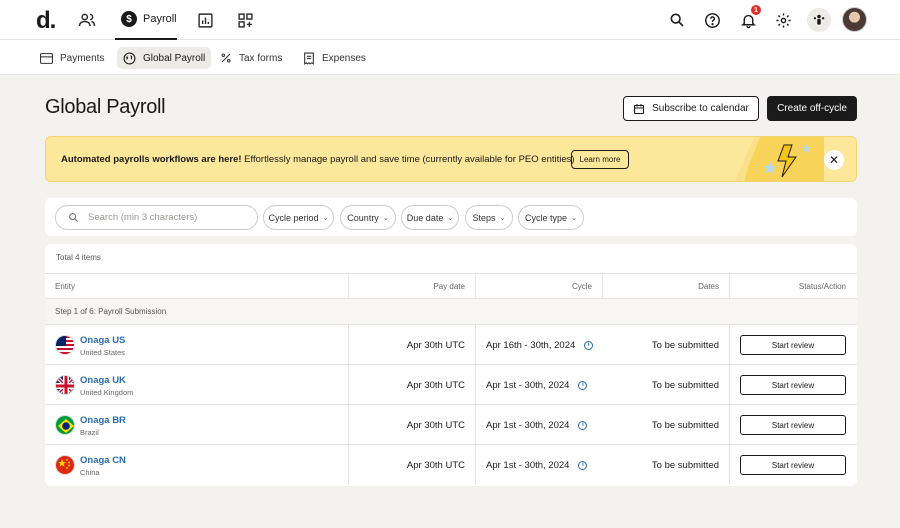  I want to click on close-icon: ✕, so click(834, 160).